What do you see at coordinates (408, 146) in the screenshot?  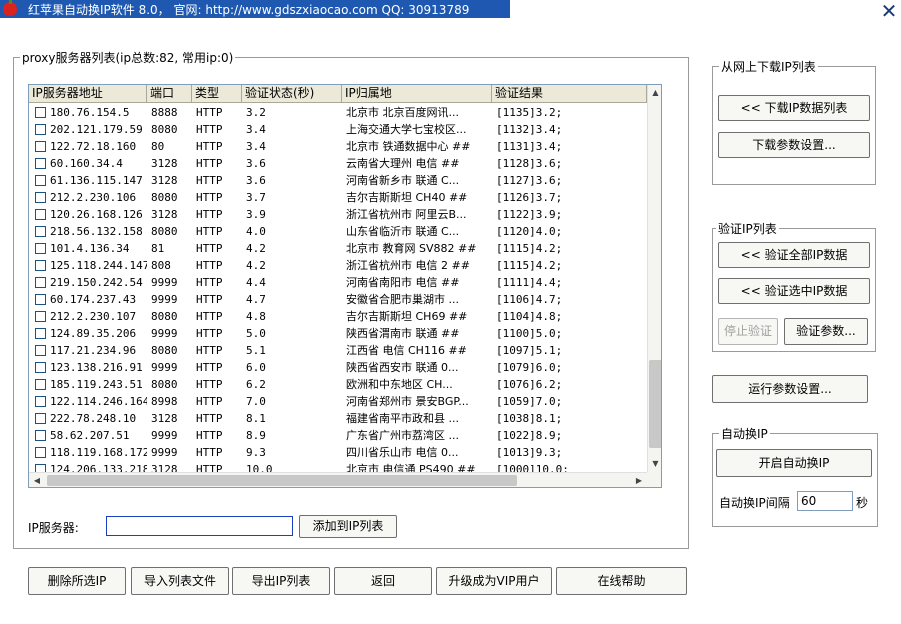 I see `row-location: 北京市 铁通数据中心 ##` at bounding box center [408, 146].